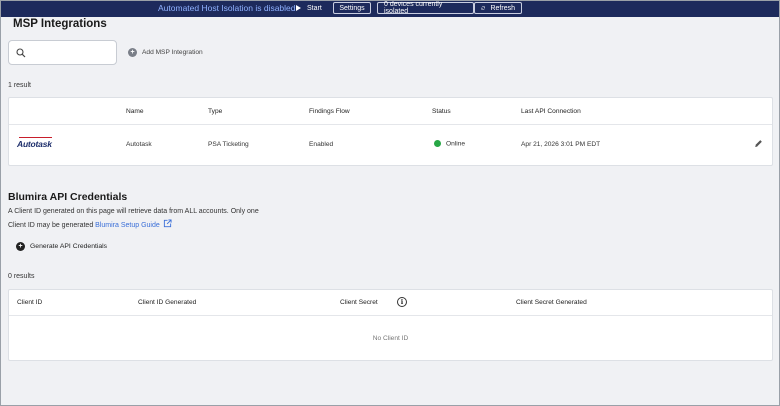 The image size is (780, 406). Describe the element at coordinates (167, 223) in the screenshot. I see `external-link-icon` at that location.